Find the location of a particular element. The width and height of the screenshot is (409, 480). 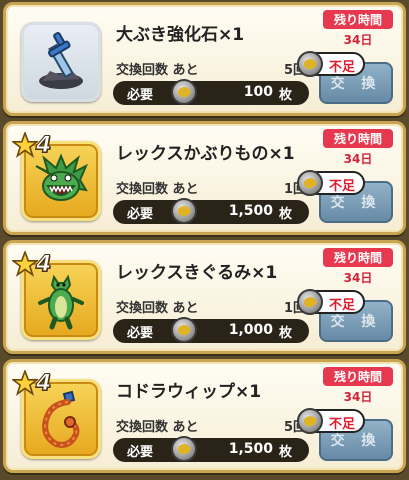

item-icon-frame is located at coordinates (61, 62).